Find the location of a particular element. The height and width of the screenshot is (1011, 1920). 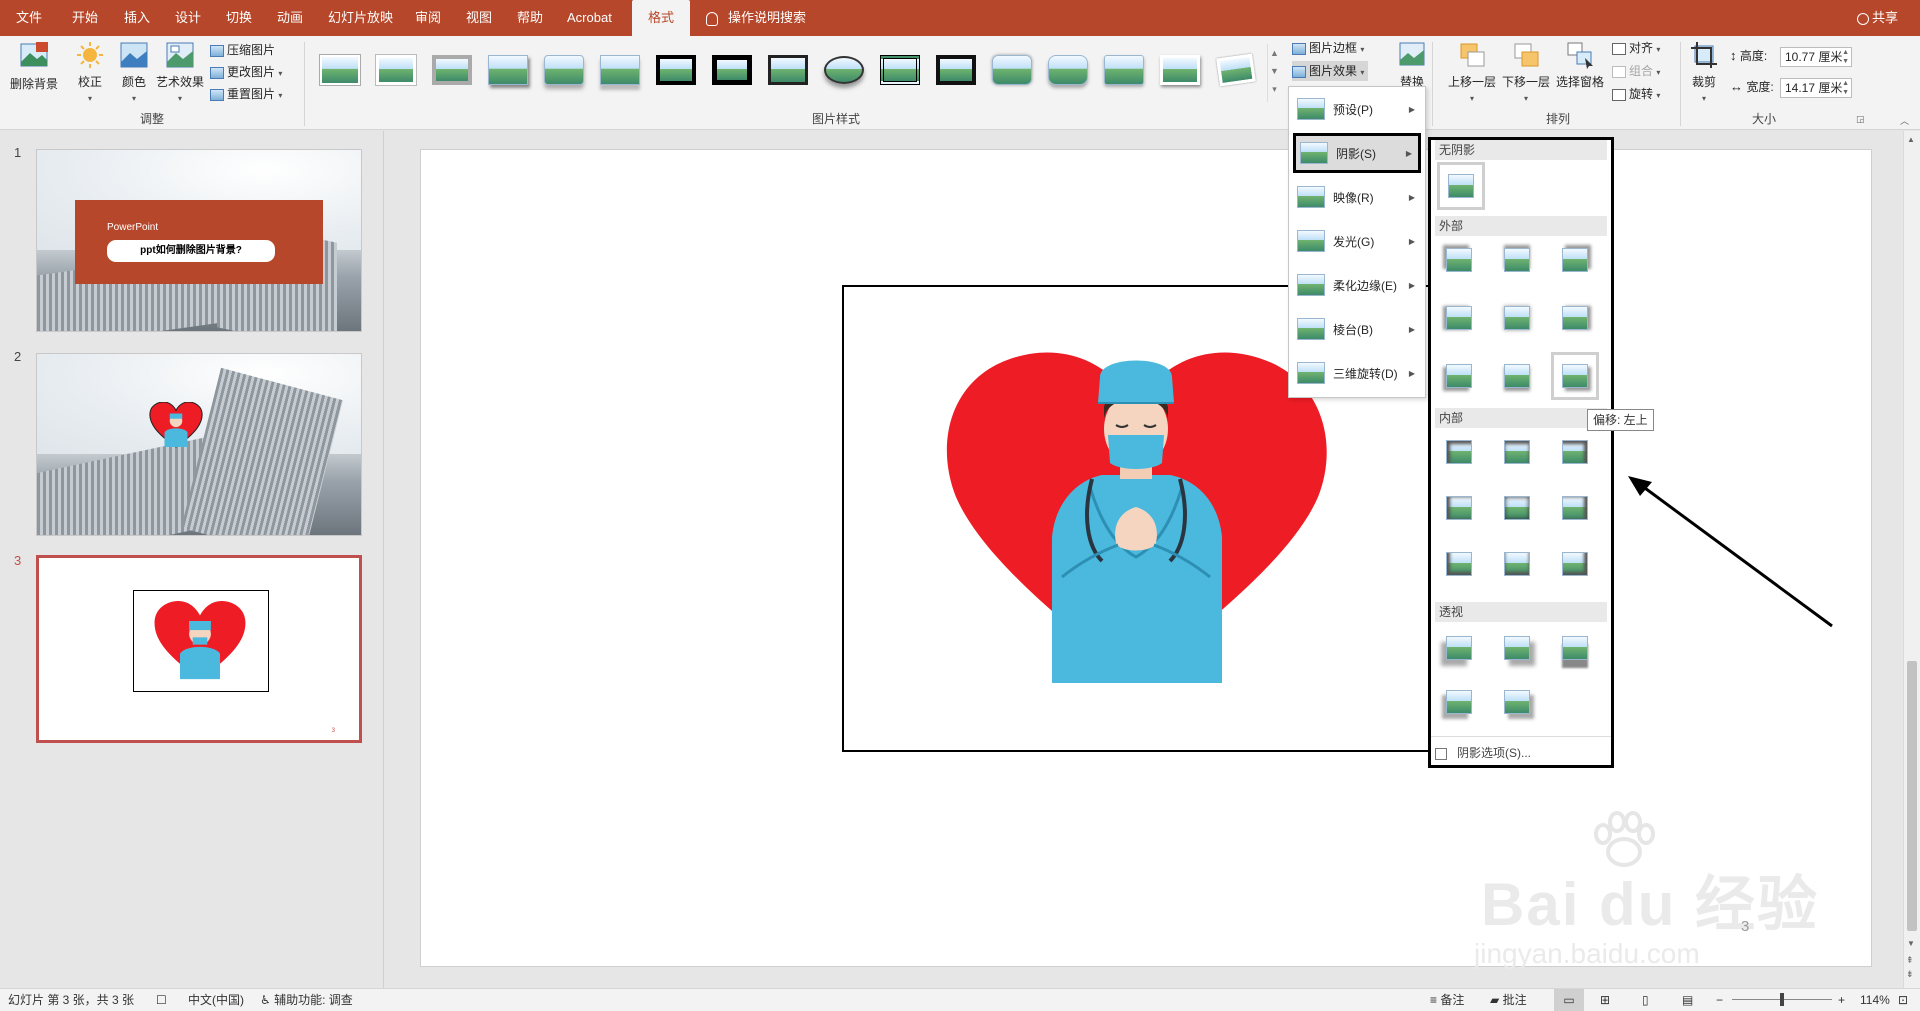

tab-review: 审阅 is located at coordinates (428, 18).